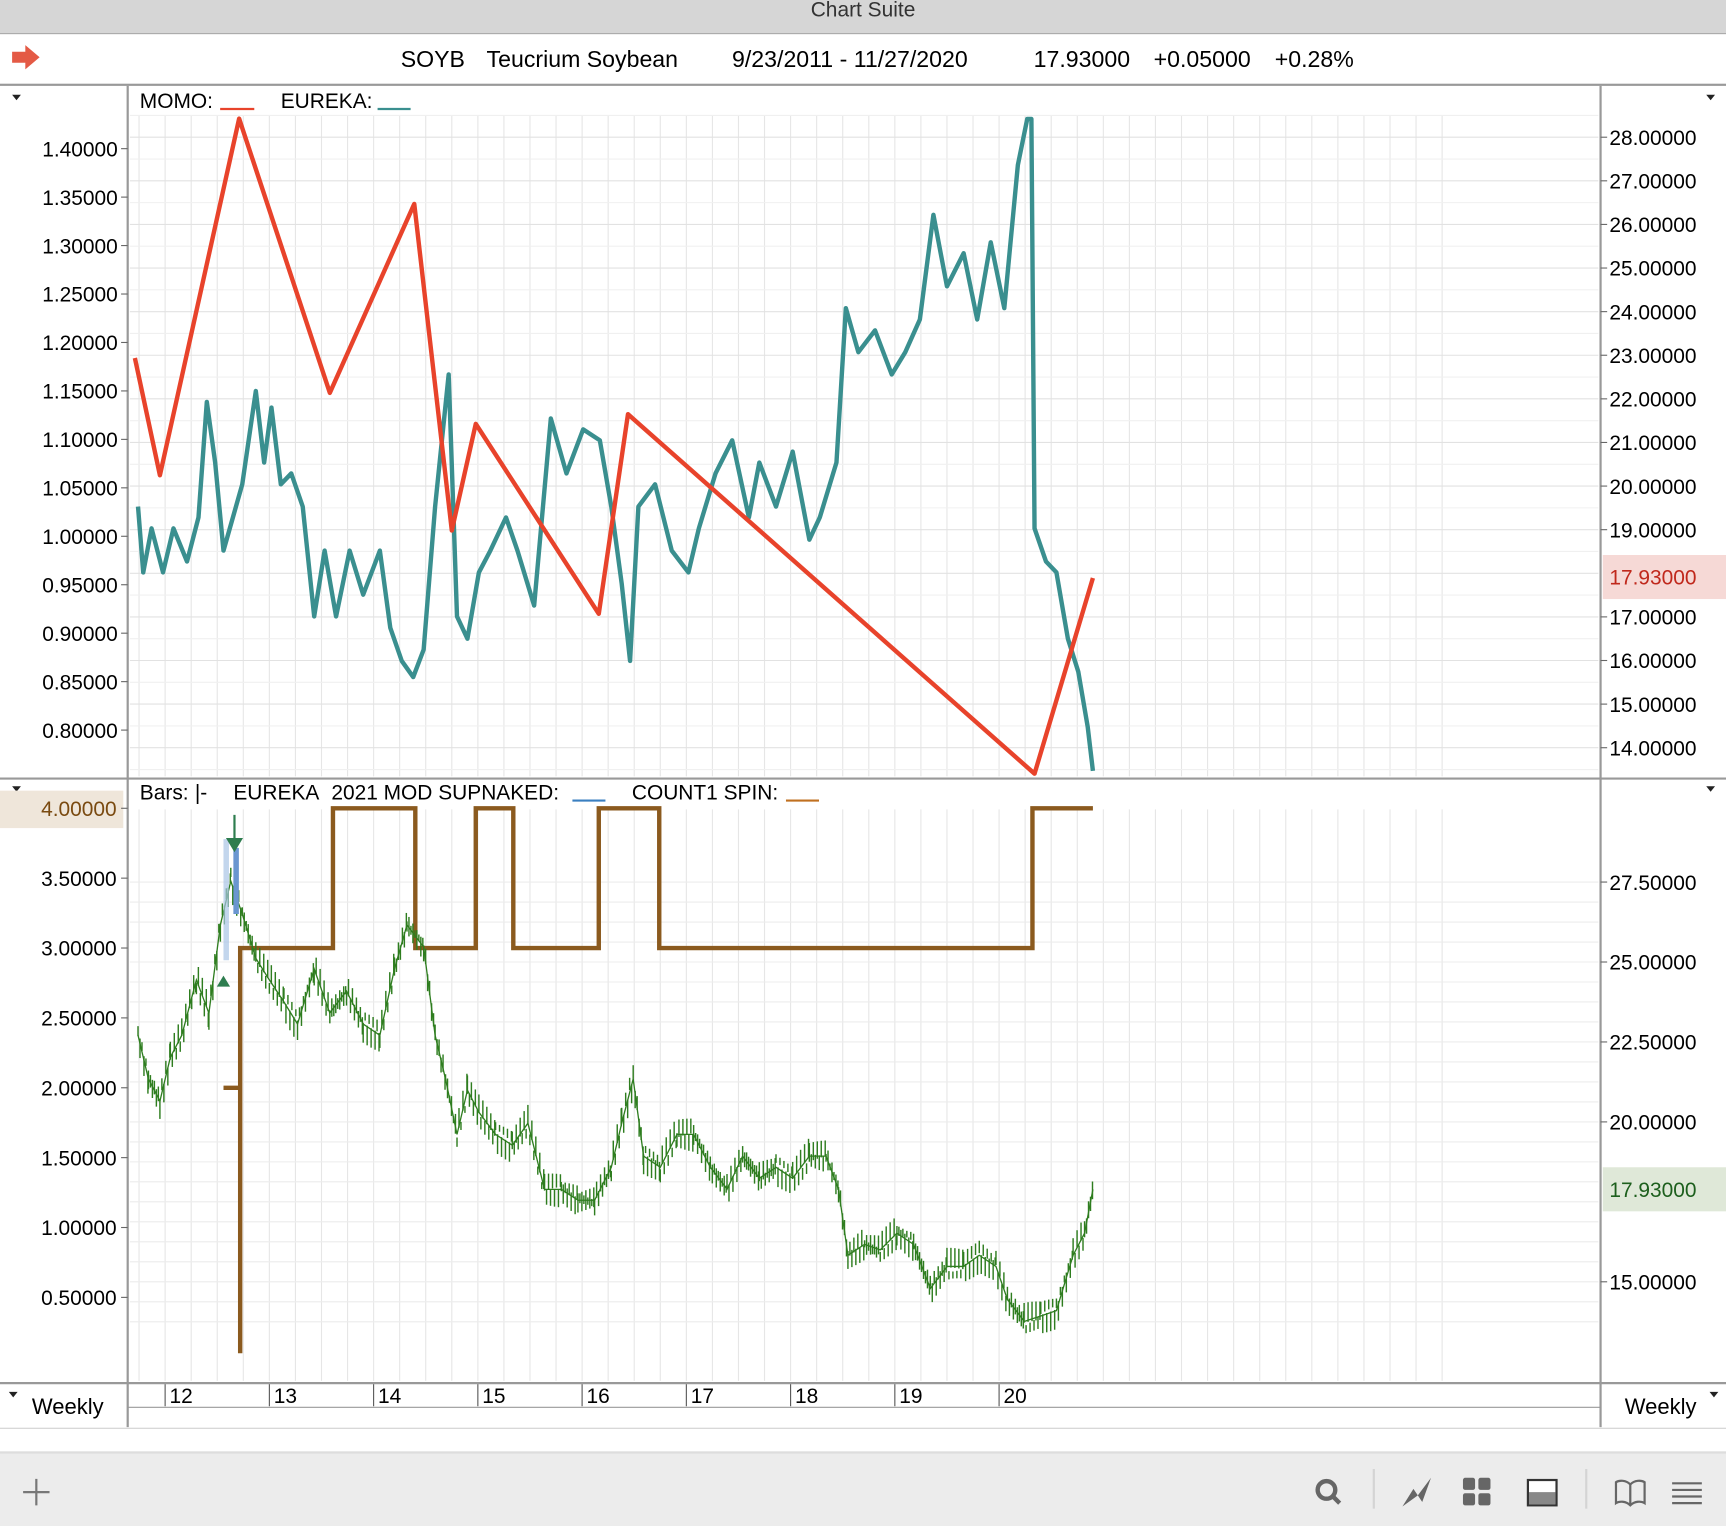 This screenshot has height=1526, width=1726. What do you see at coordinates (445, 792) in the screenshot?
I see `legend-supnaked: 2021 MOD SUPNAKED:` at bounding box center [445, 792].